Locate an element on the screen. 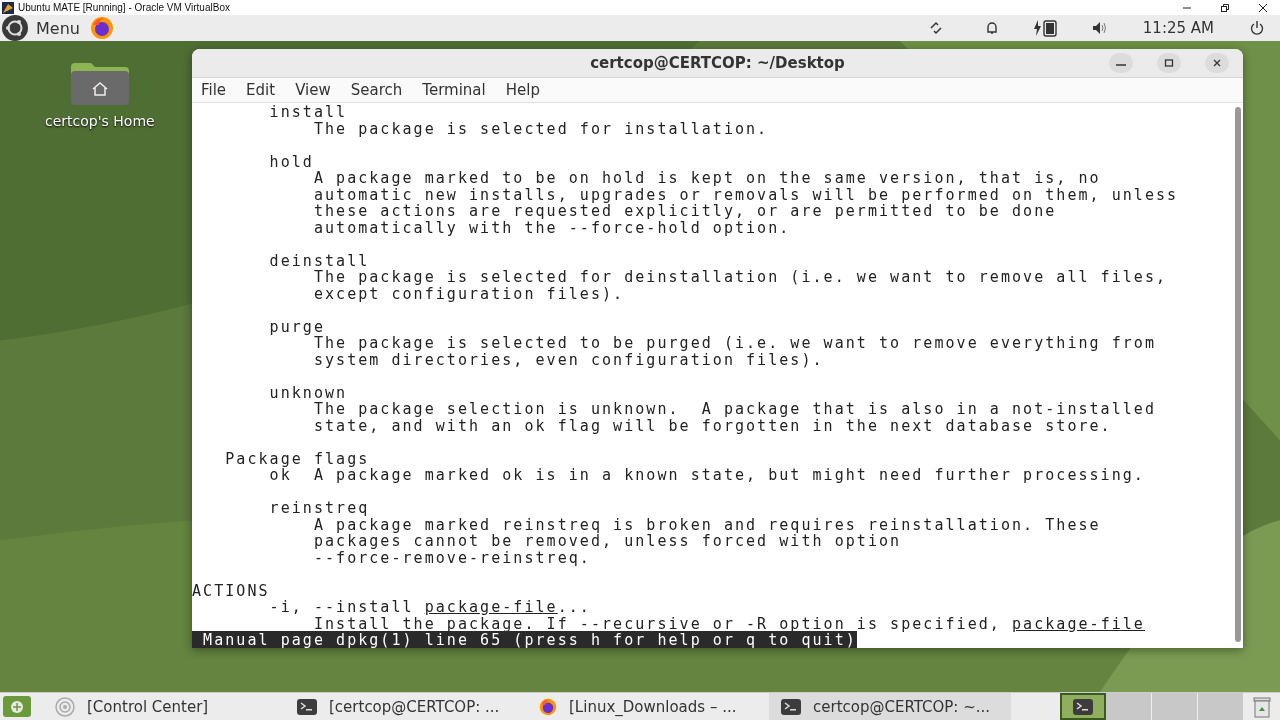  terminal-line: A package marked reinstreq is broken and requires reinstallation. These is located at coordinates (707, 524).